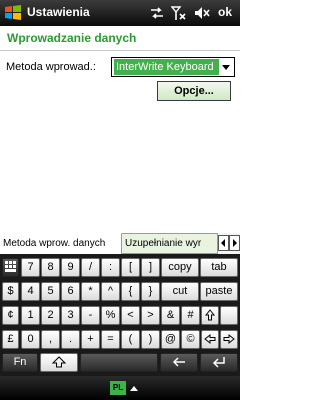 Image resolution: width=320 pixels, height=400 pixels. What do you see at coordinates (219, 362) in the screenshot?
I see `enter-key` at bounding box center [219, 362].